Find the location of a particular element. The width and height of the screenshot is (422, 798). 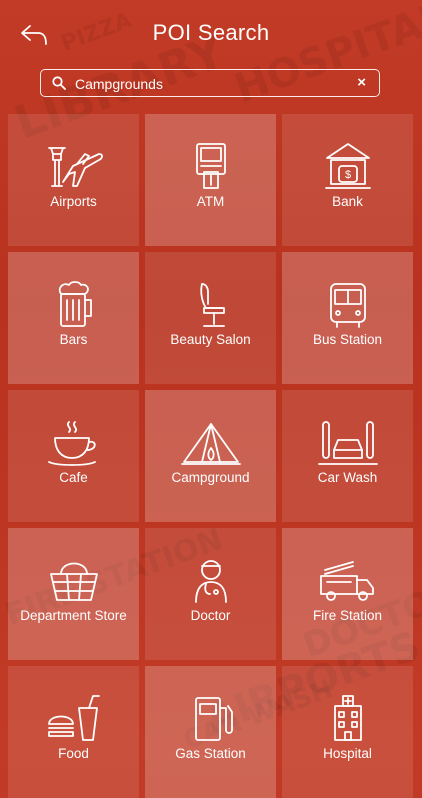

poi-tile-hospital: Hospital is located at coordinates (347, 732).